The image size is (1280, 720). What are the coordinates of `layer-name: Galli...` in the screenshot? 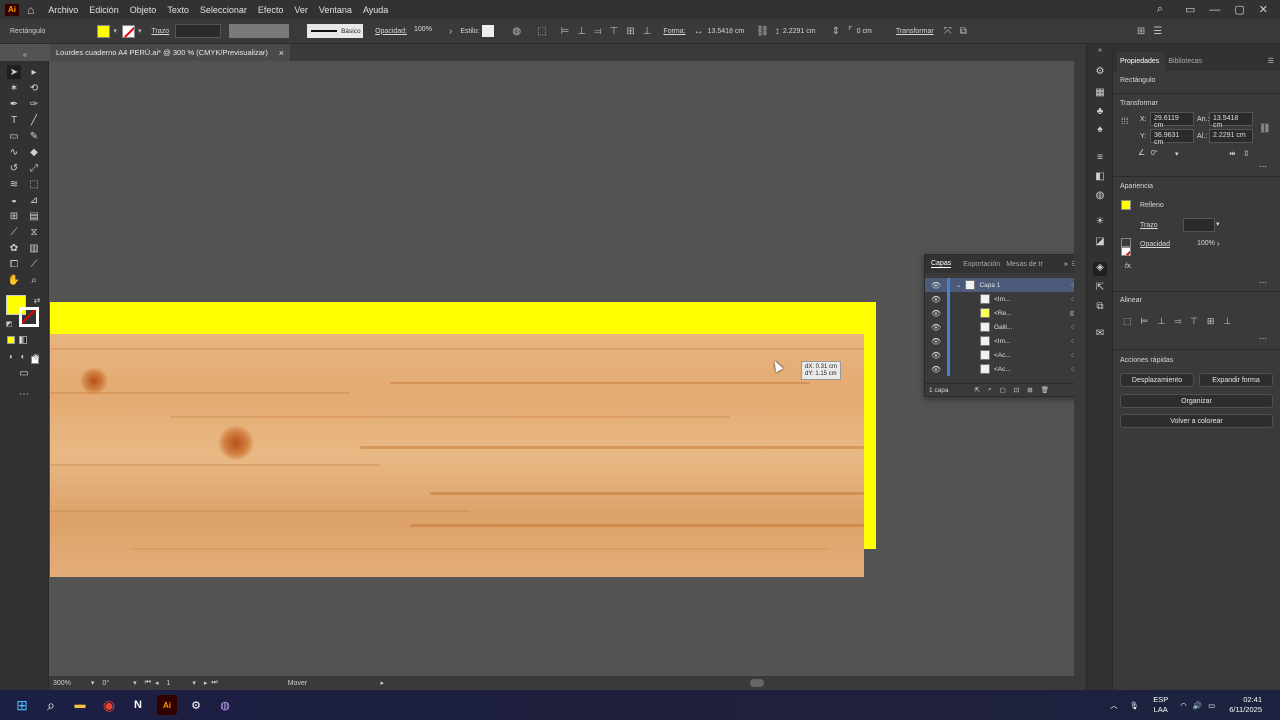 It's located at (1003, 327).